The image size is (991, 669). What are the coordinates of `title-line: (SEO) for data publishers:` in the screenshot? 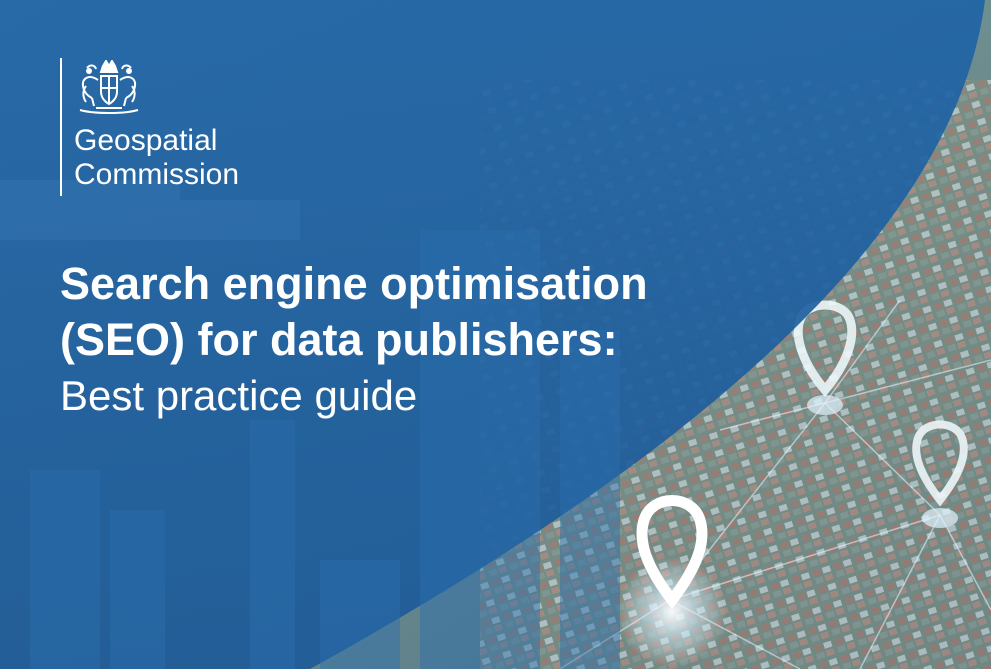 It's located at (339, 339).